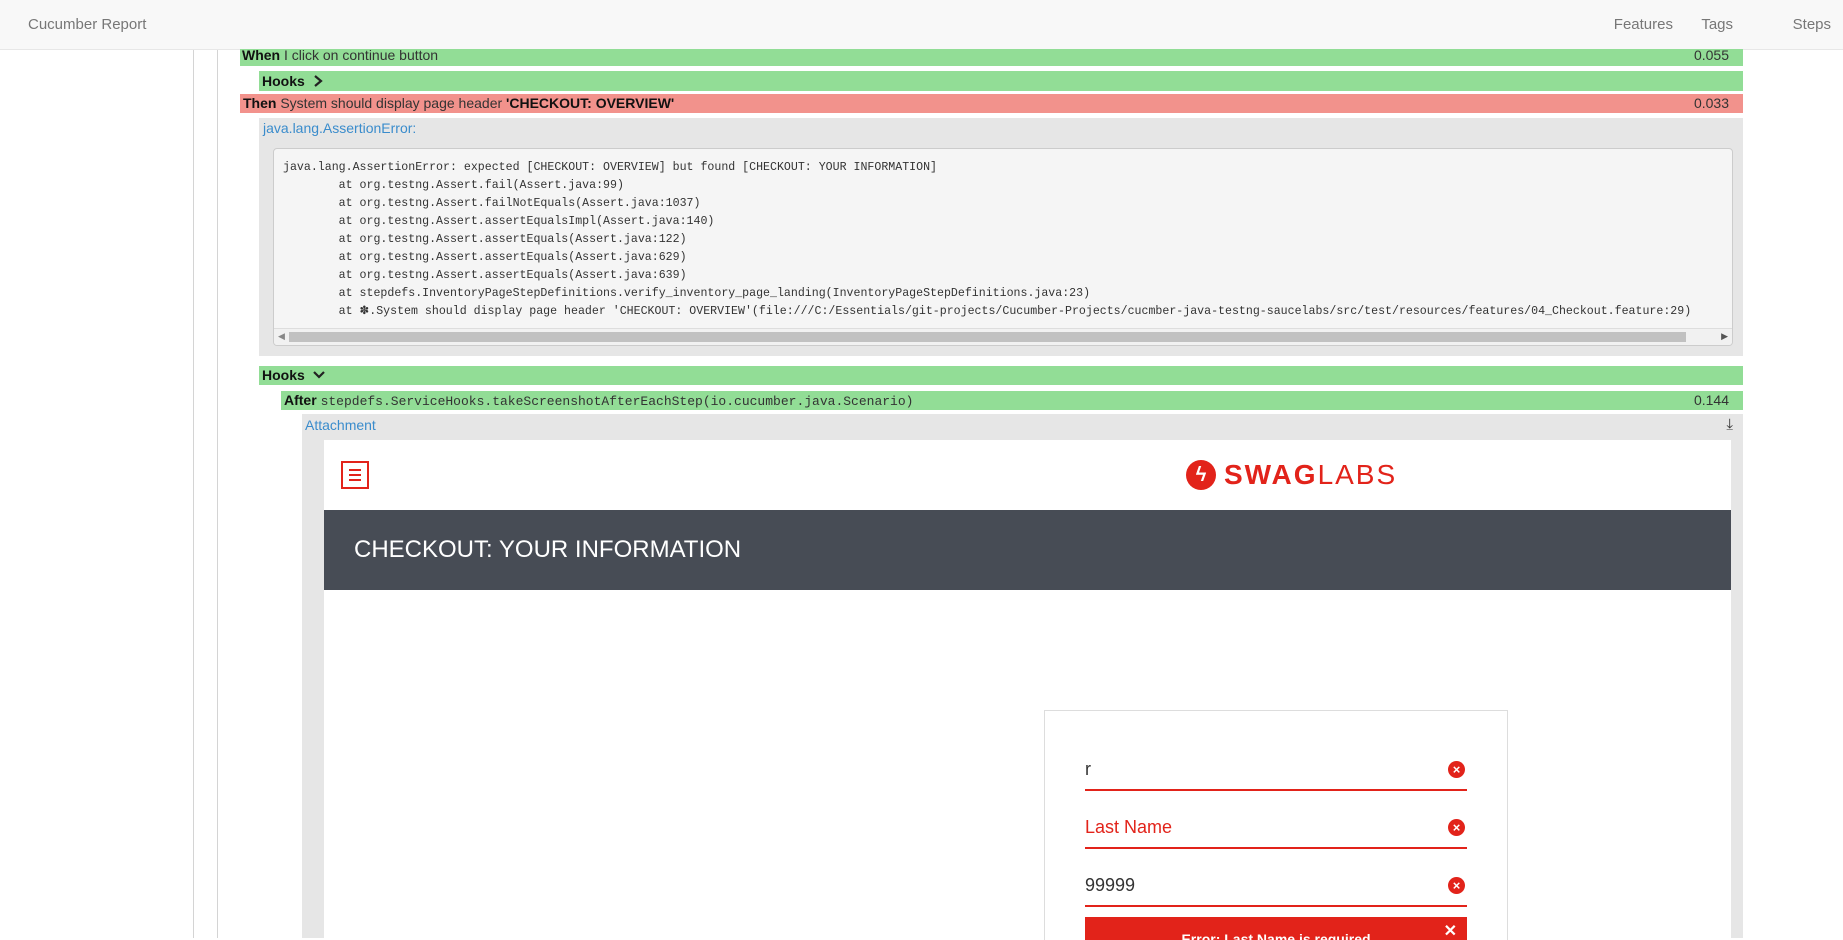 The height and width of the screenshot is (940, 1843). What do you see at coordinates (1711, 55) in the screenshot?
I see `step-duration: 0.055` at bounding box center [1711, 55].